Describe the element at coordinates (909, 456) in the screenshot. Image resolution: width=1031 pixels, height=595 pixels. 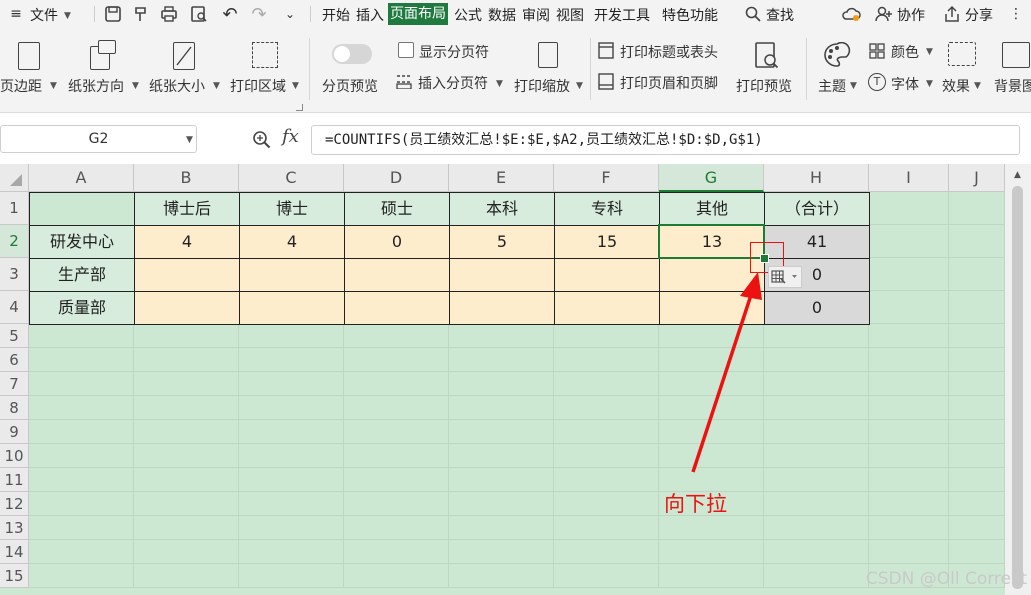
I see `cell-i10` at that location.